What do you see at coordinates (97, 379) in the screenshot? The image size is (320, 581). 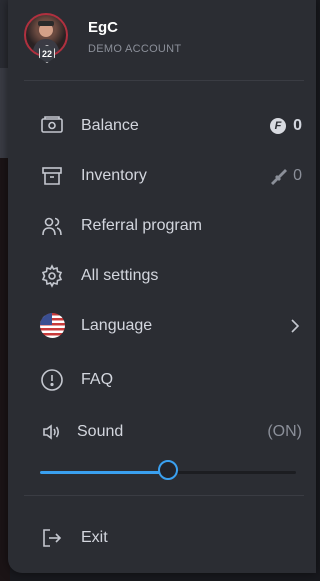 I see `faq-label: FAQ` at bounding box center [97, 379].